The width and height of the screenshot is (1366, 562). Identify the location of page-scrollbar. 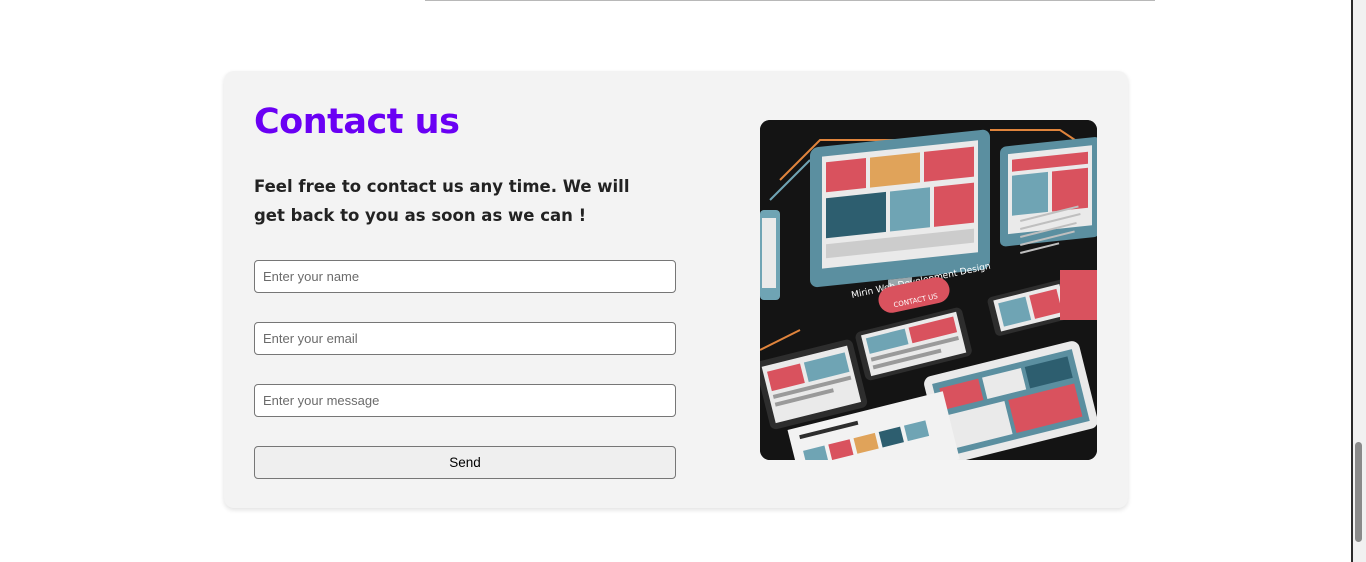
(1358, 281).